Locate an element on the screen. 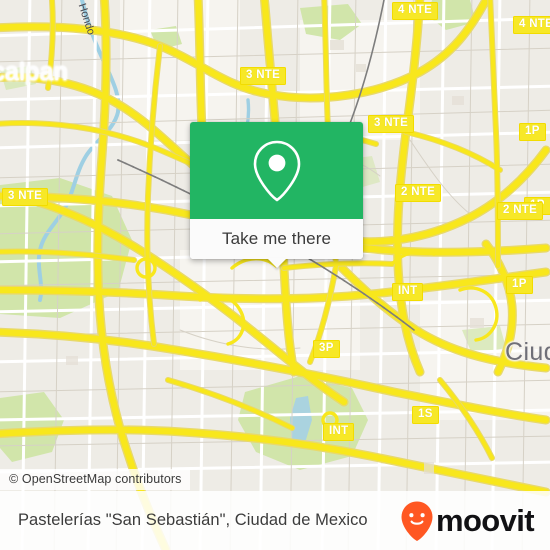 The image size is (550, 550). take-me-there-callout: Take me there is located at coordinates (276, 195).